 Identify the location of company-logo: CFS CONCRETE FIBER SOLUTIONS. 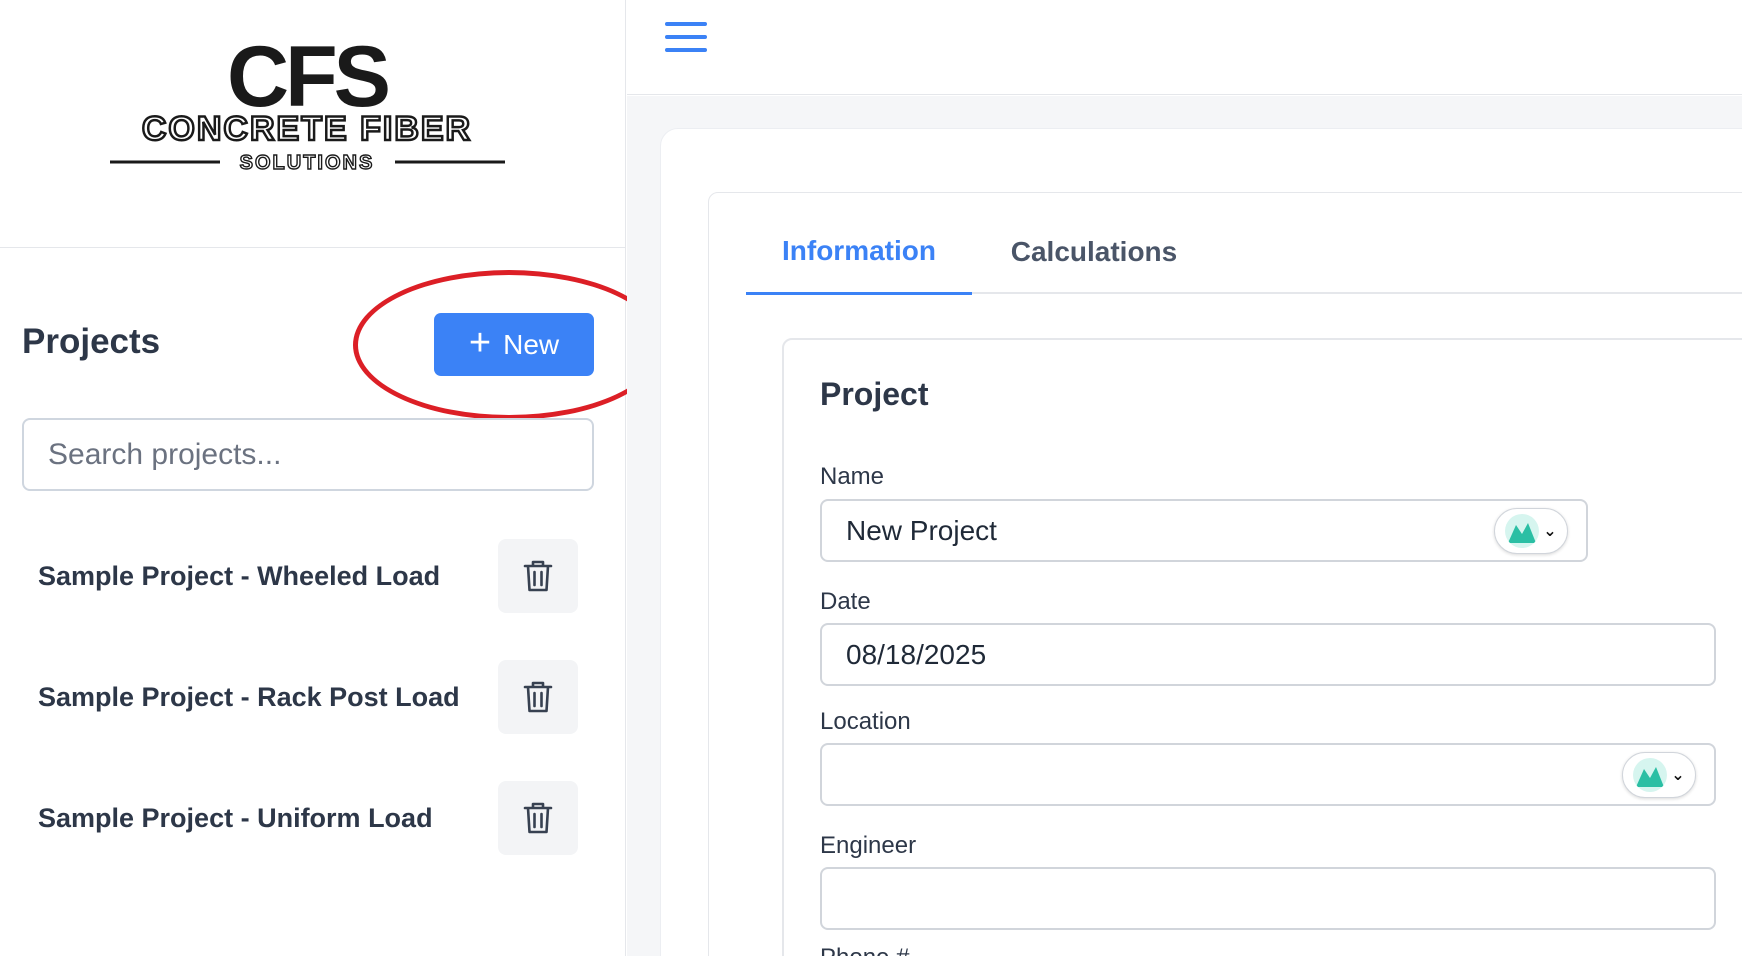
(307, 107).